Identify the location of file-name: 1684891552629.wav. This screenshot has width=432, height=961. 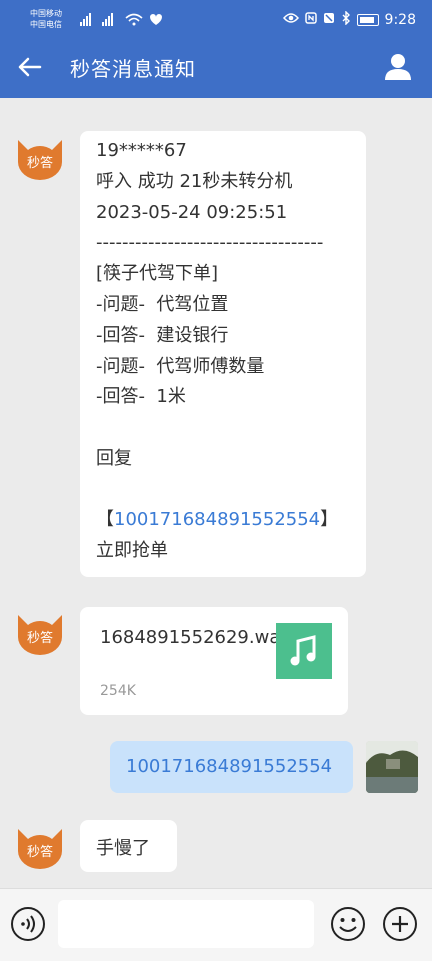
(196, 637).